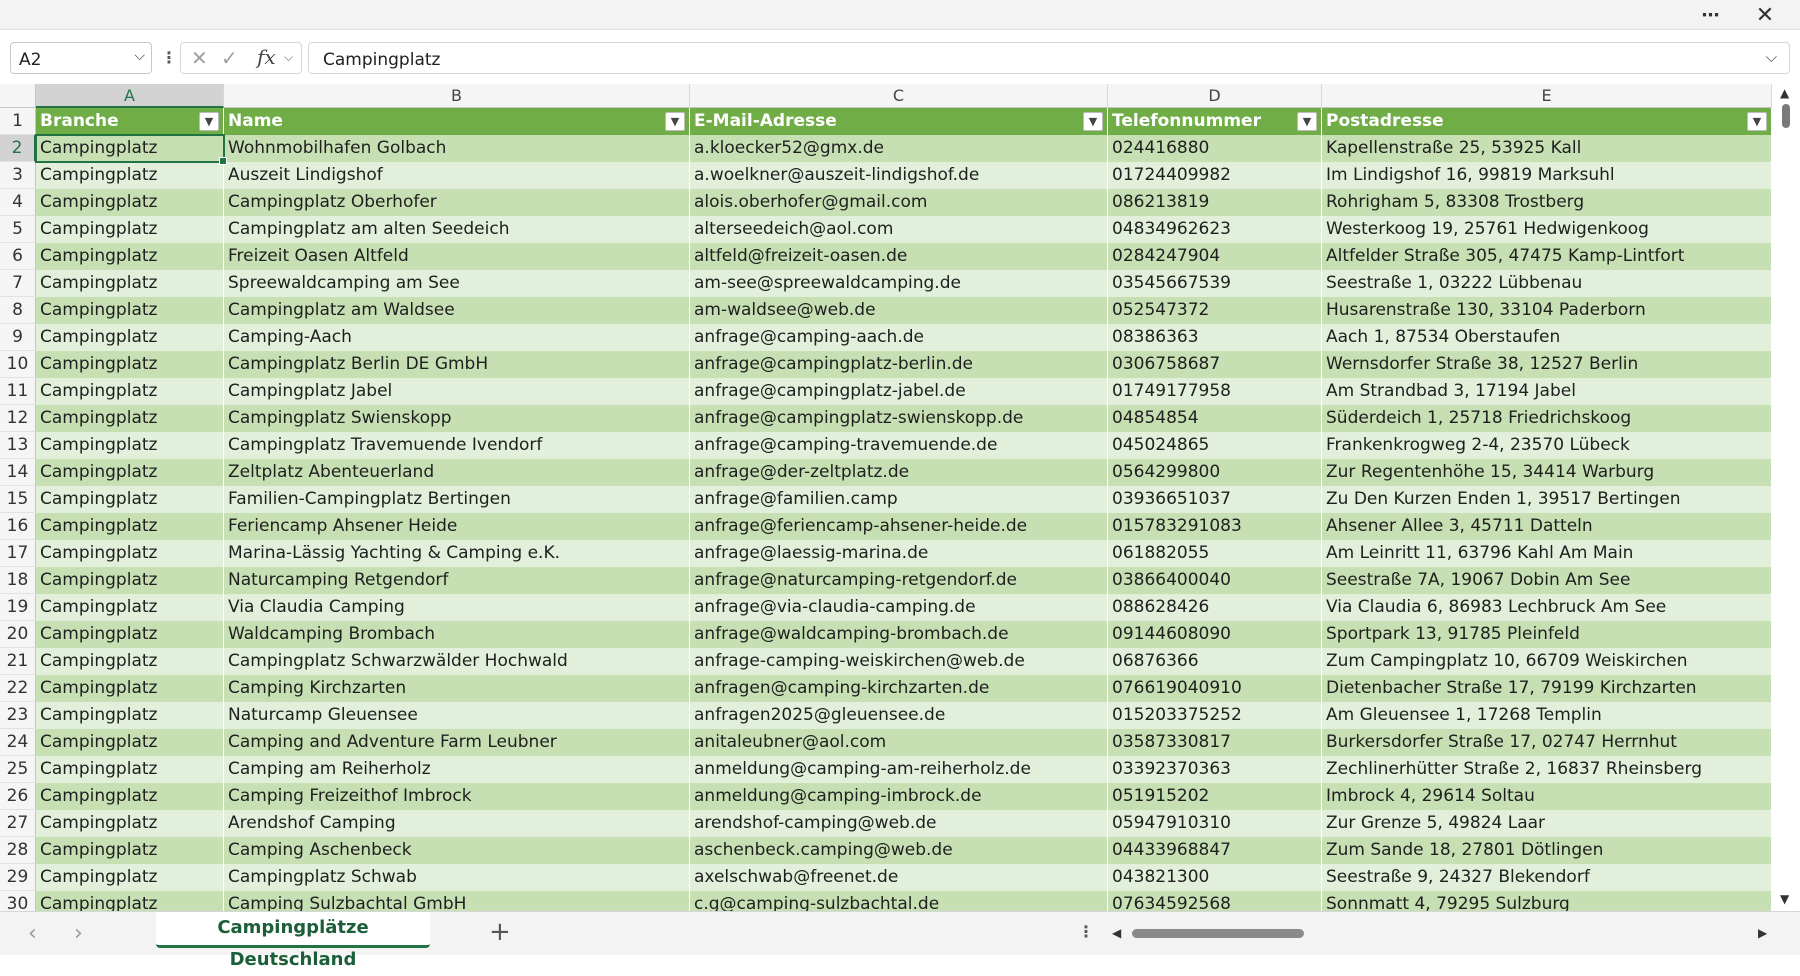  Describe the element at coordinates (457, 310) in the screenshot. I see `table-cell: Campingplatz am Waldsee` at that location.